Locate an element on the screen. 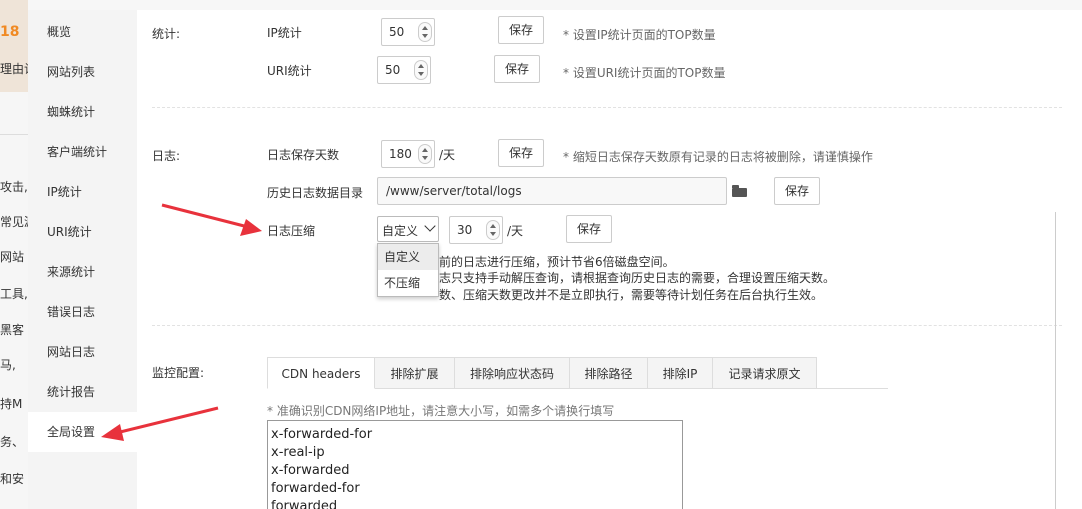 The width and height of the screenshot is (1082, 509). background-row: 持M is located at coordinates (11, 404).